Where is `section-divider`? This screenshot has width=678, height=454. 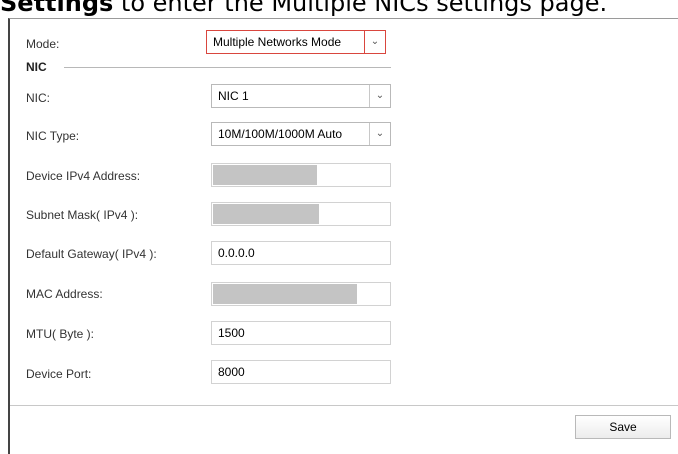
section-divider is located at coordinates (227, 67).